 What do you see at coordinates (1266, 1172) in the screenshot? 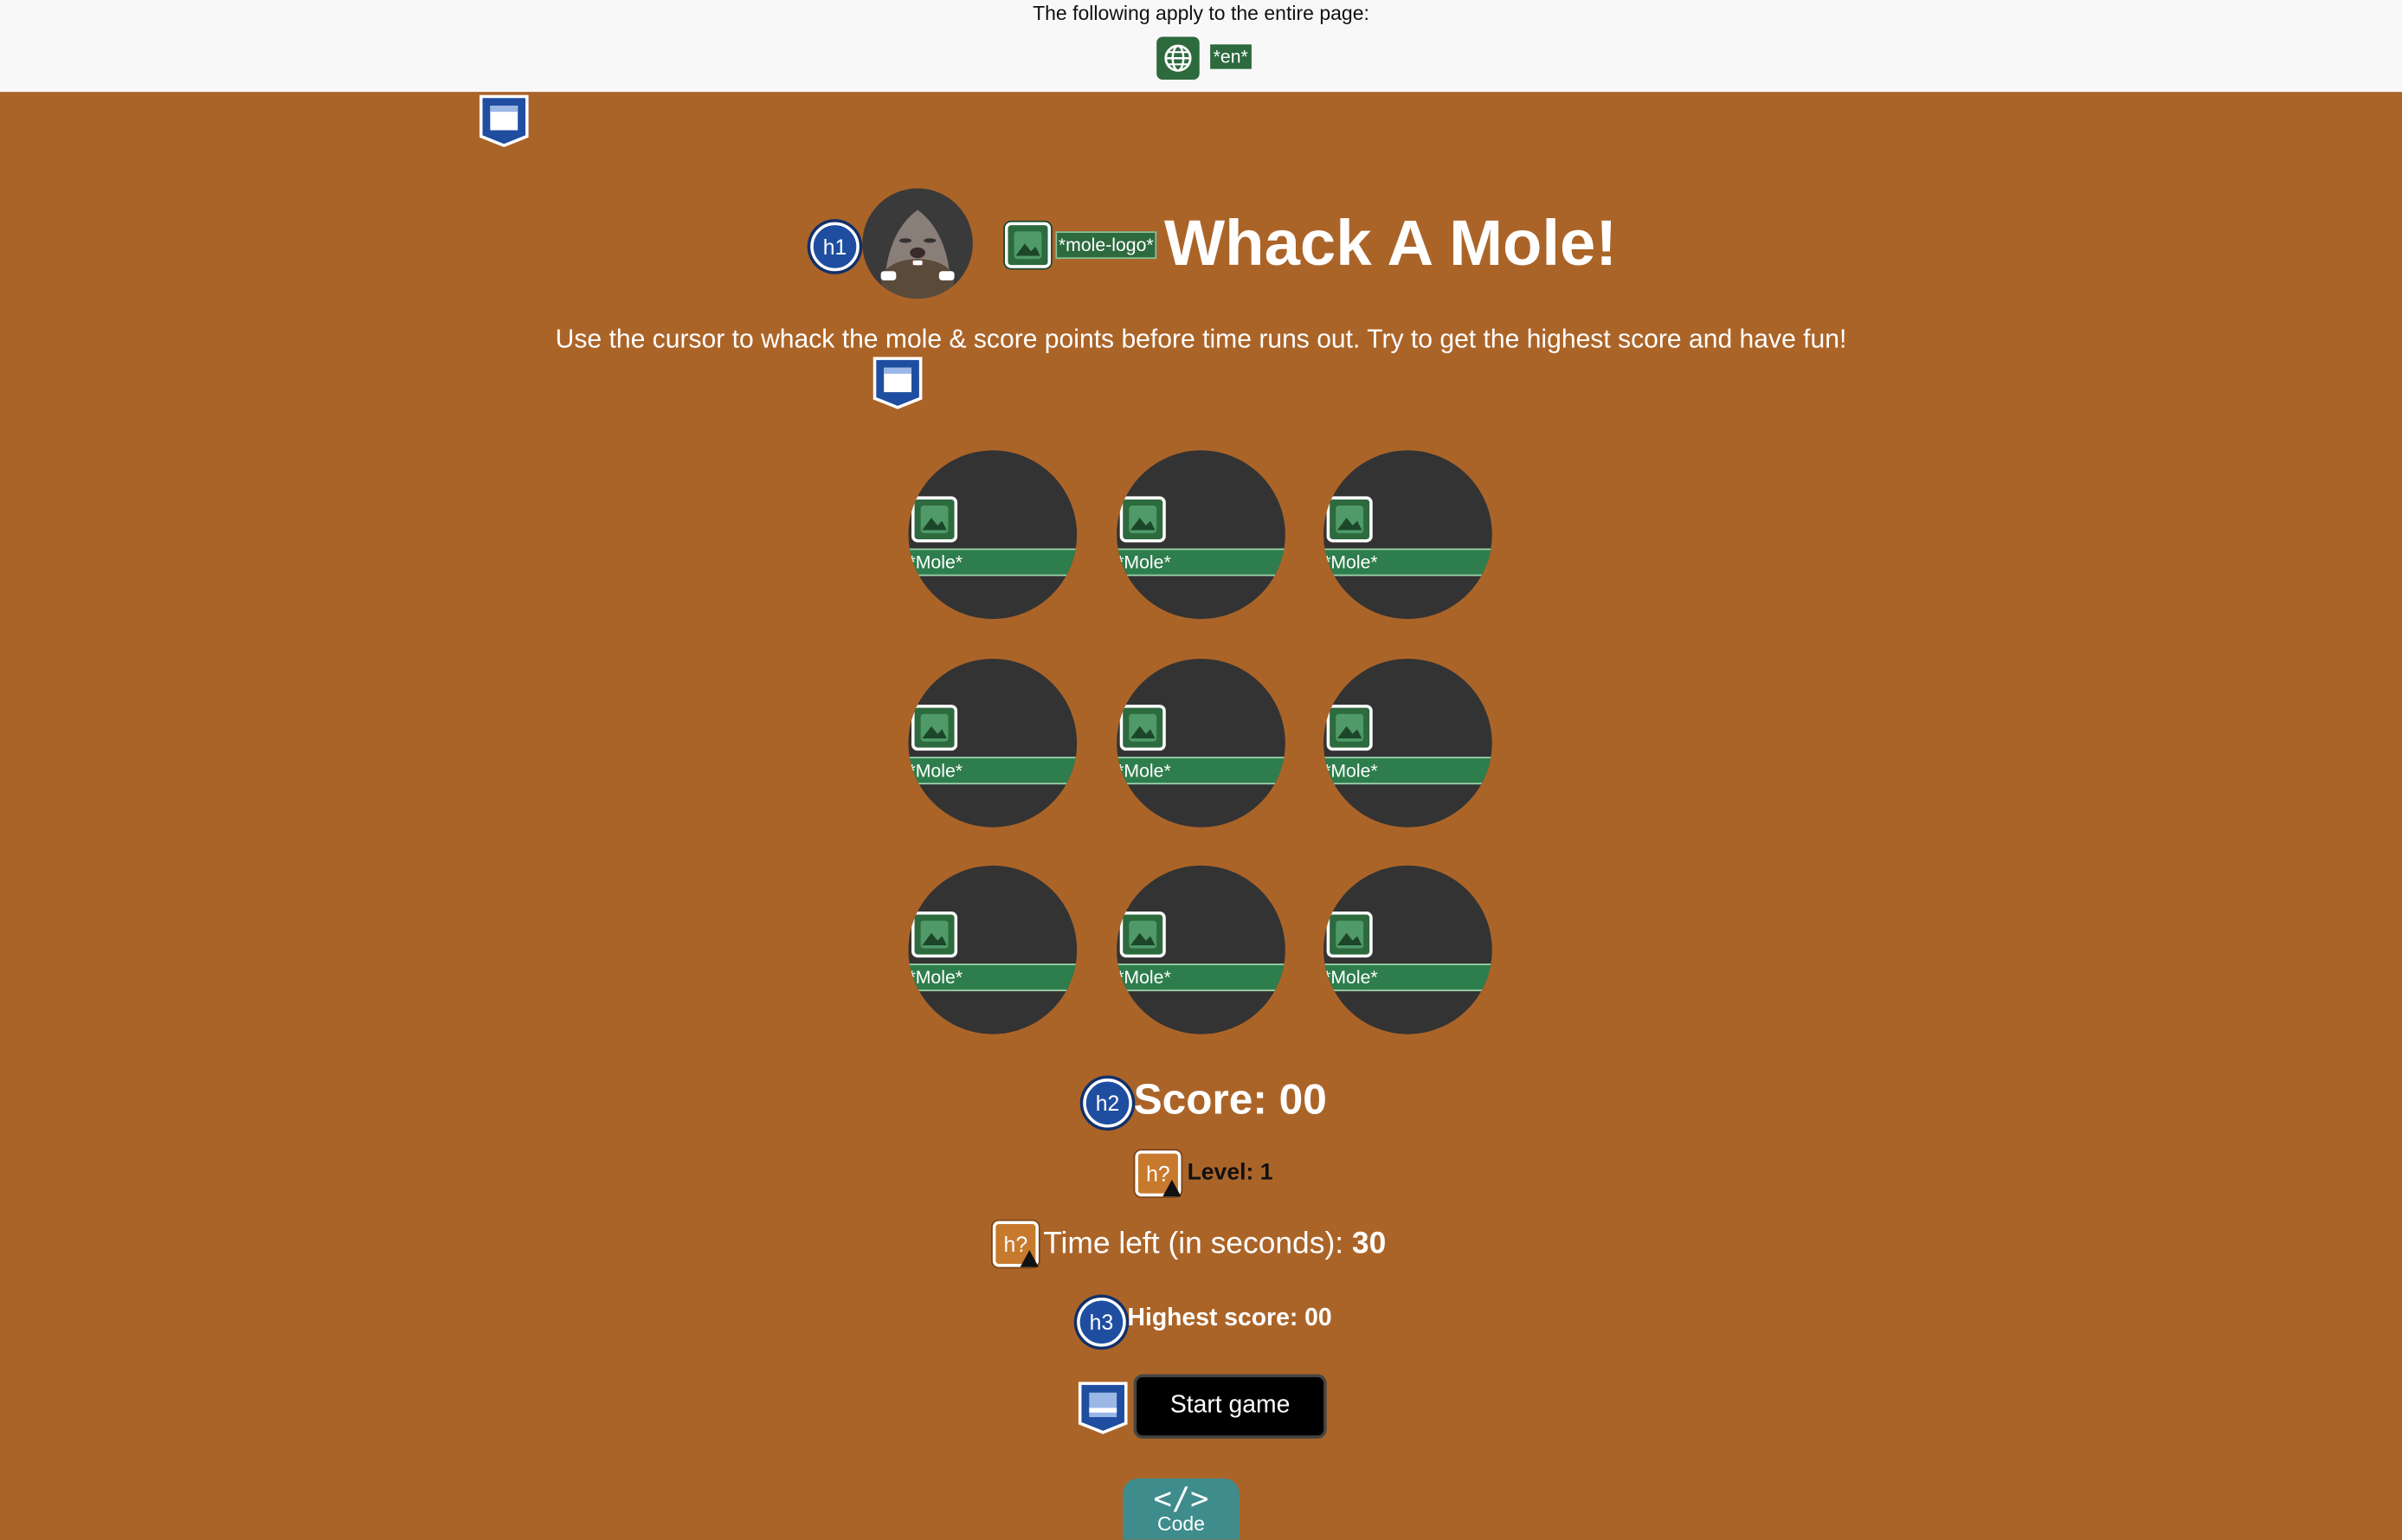
I see `level-value: 1` at bounding box center [1266, 1172].